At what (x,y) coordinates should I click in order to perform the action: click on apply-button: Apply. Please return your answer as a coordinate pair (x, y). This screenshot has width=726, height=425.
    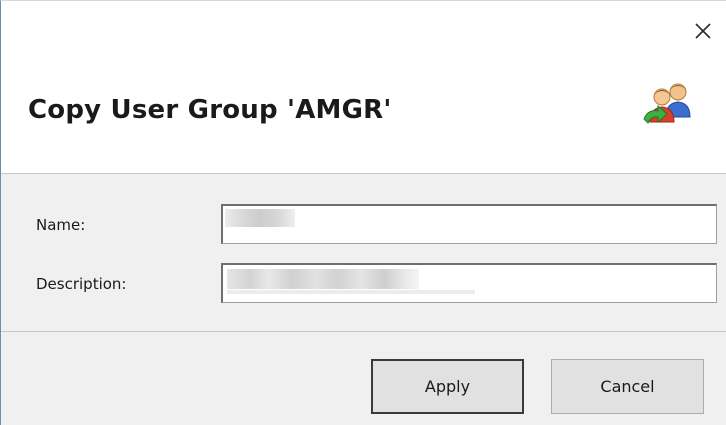
    Looking at the image, I should click on (447, 386).